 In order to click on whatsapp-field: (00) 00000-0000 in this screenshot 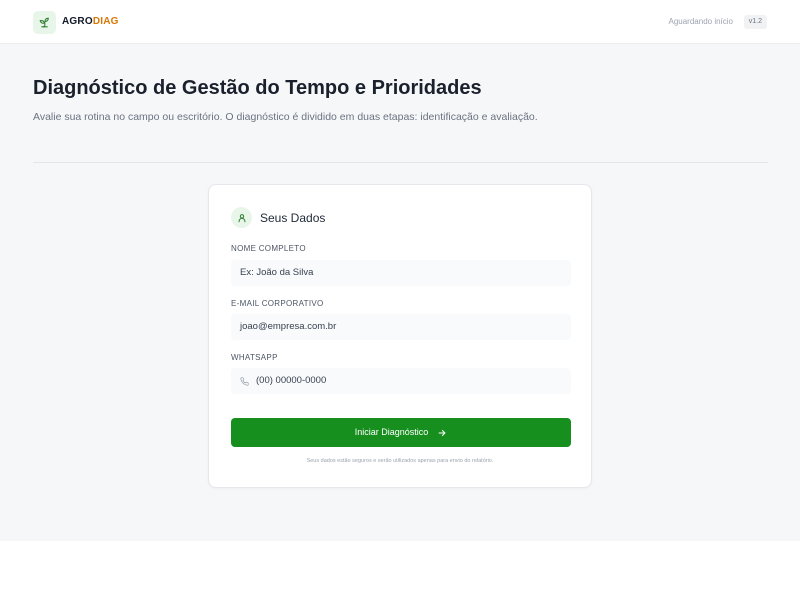, I will do `click(401, 381)`.